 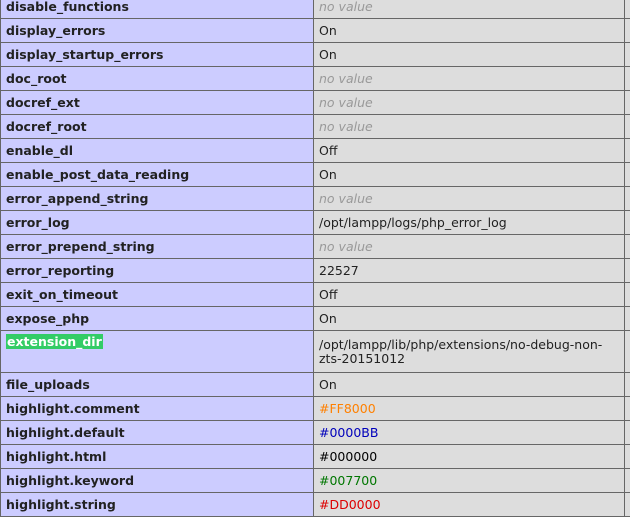 What do you see at coordinates (157, 175) in the screenshot?
I see `directive-name-cell: enable_post_data_reading` at bounding box center [157, 175].